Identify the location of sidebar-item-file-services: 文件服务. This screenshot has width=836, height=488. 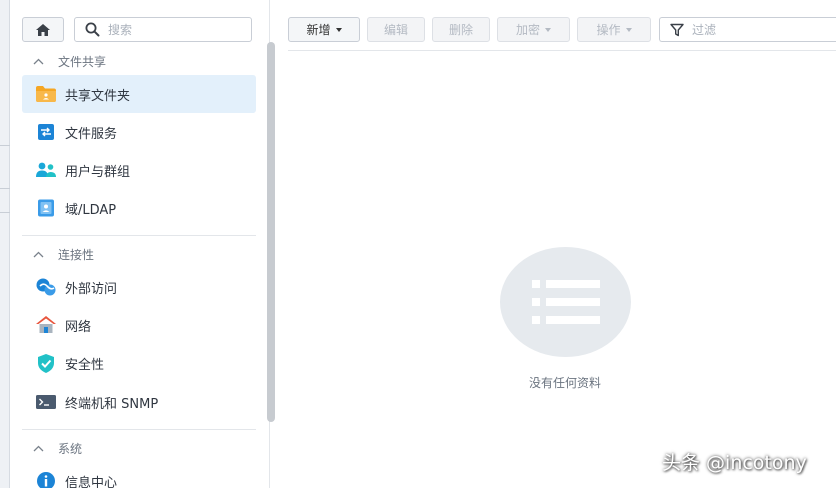
(139, 132).